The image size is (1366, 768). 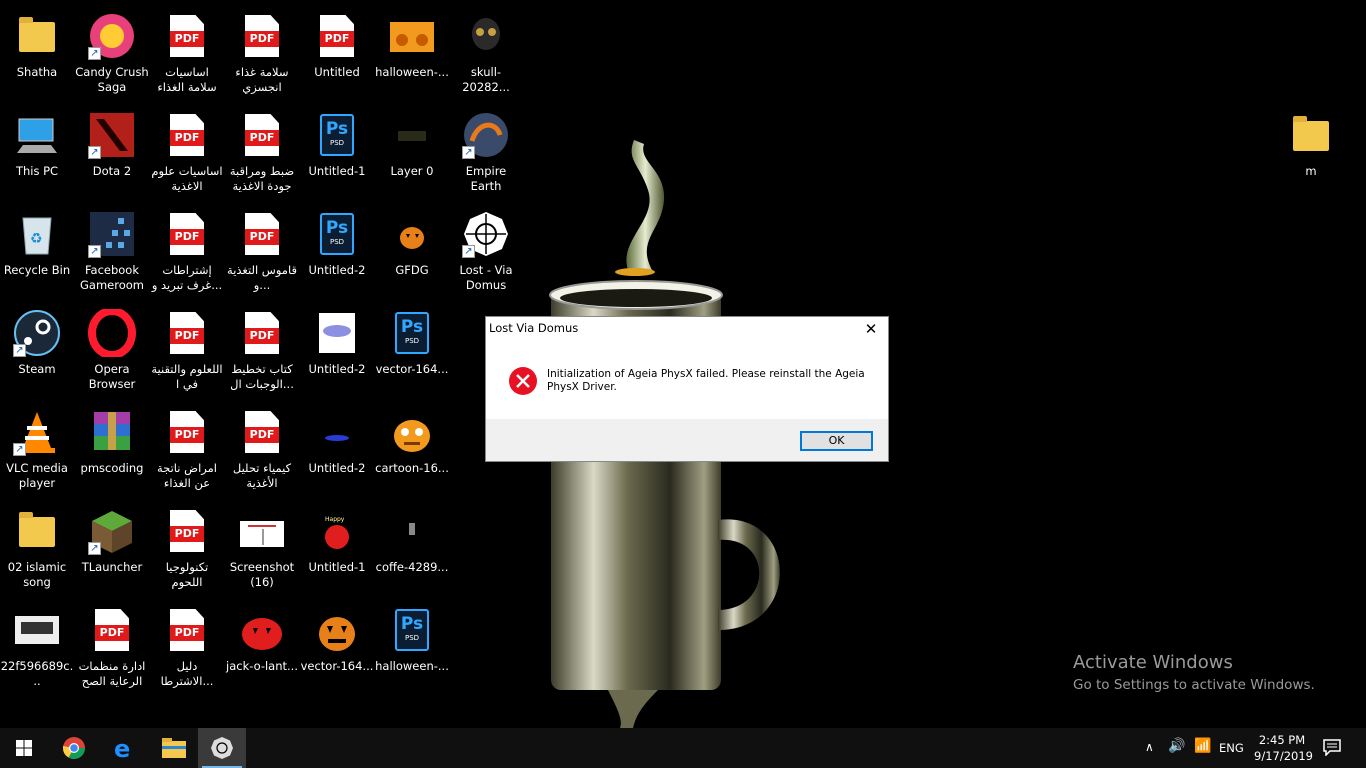 What do you see at coordinates (337, 135) in the screenshot?
I see `photoshop-file-icon: Ps PSD` at bounding box center [337, 135].